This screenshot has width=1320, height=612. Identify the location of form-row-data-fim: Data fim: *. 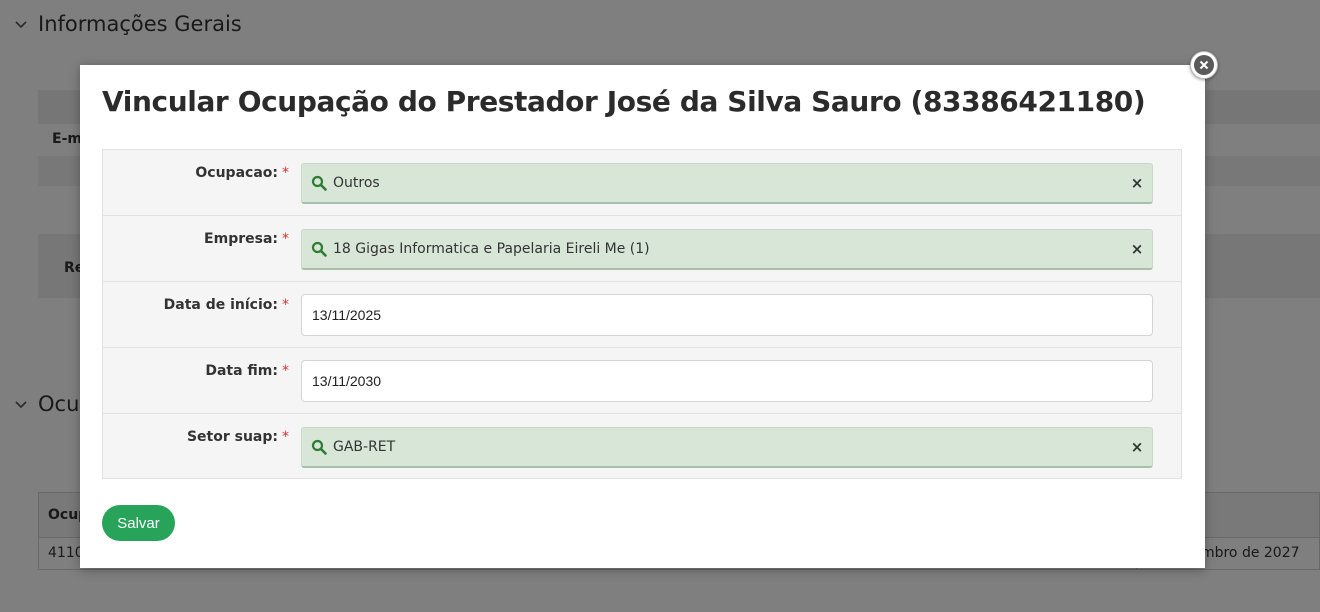
(642, 381).